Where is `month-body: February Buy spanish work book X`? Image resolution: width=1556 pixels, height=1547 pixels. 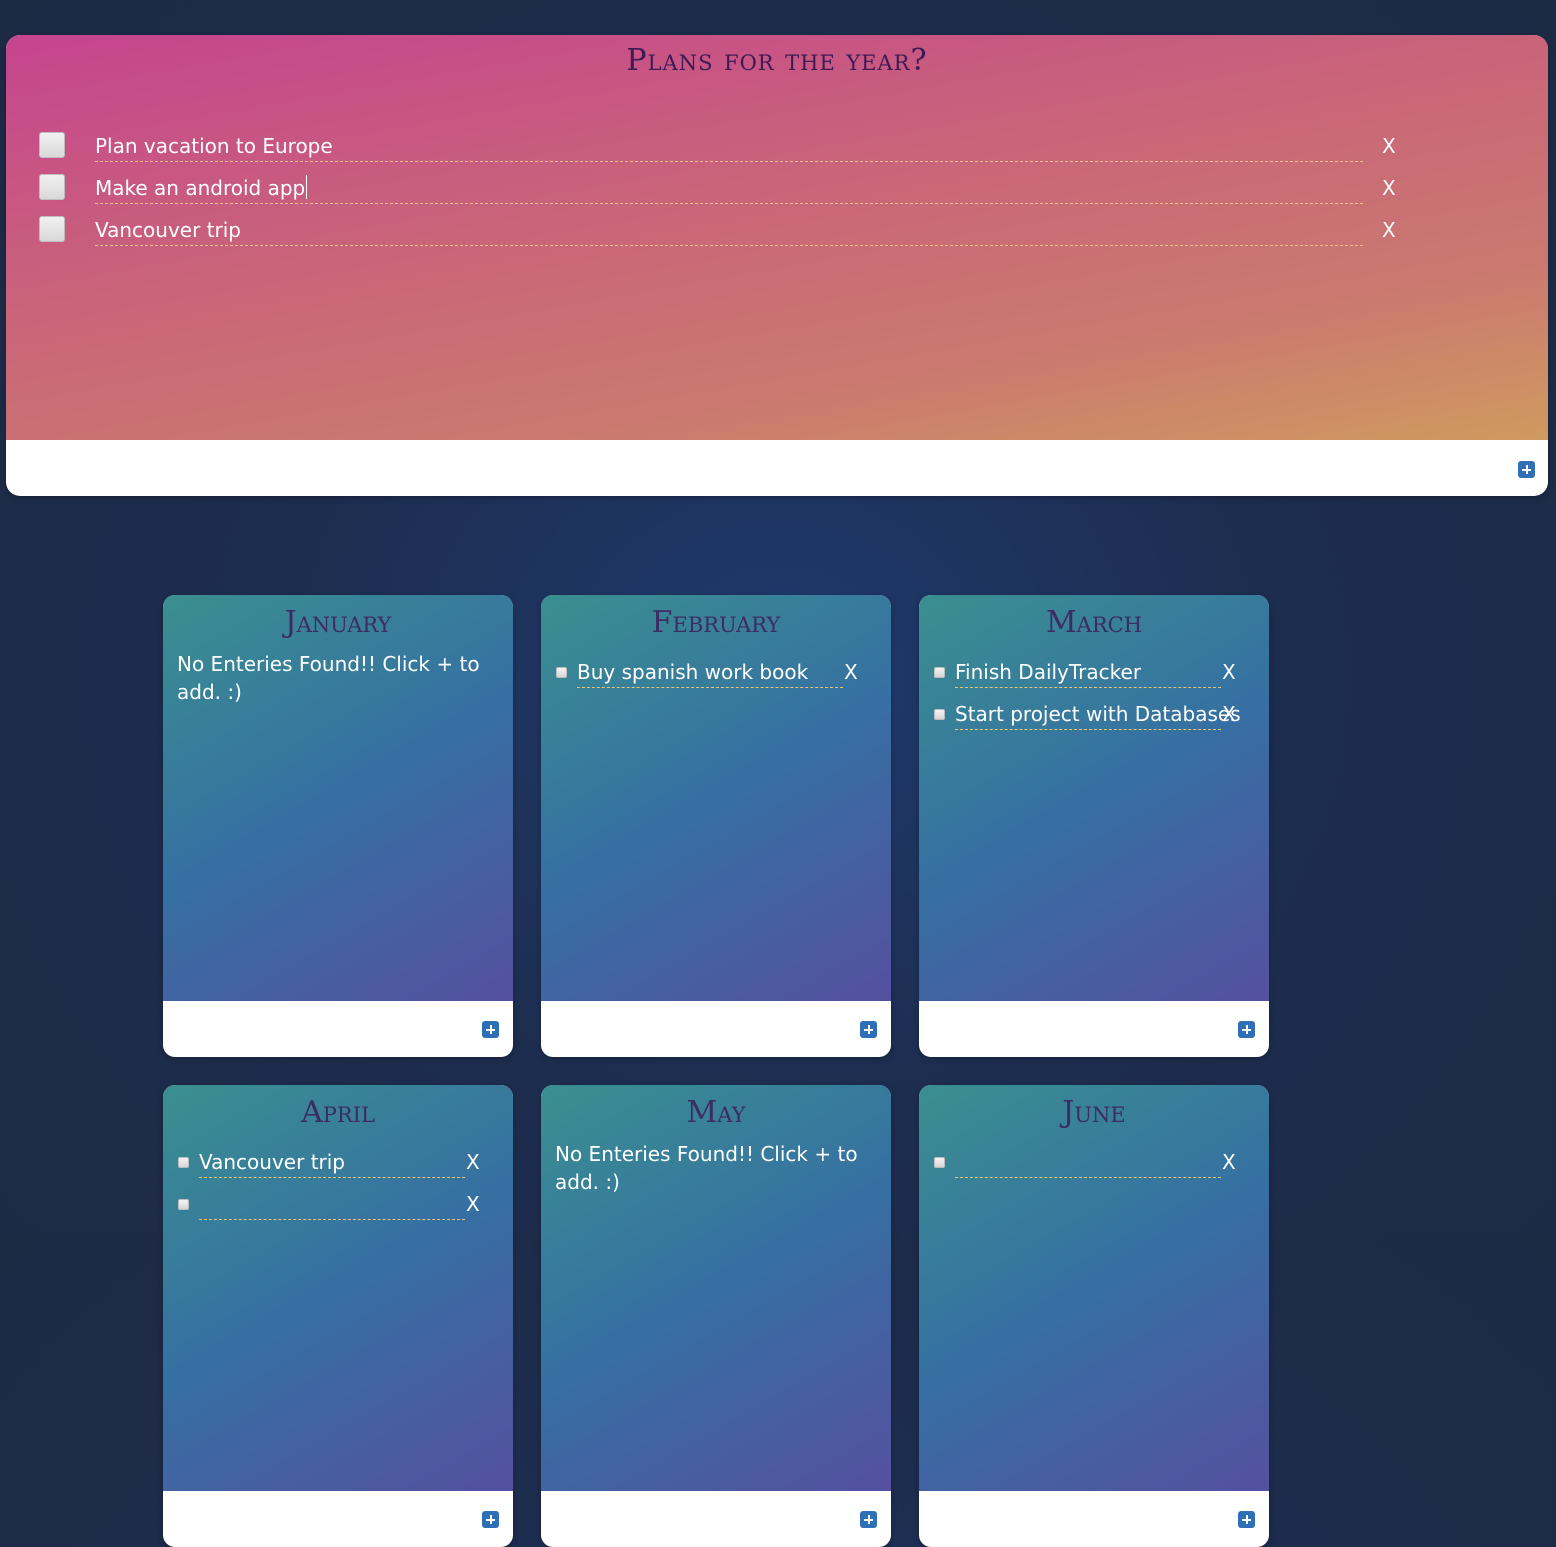 month-body: February Buy spanish work book X is located at coordinates (716, 798).